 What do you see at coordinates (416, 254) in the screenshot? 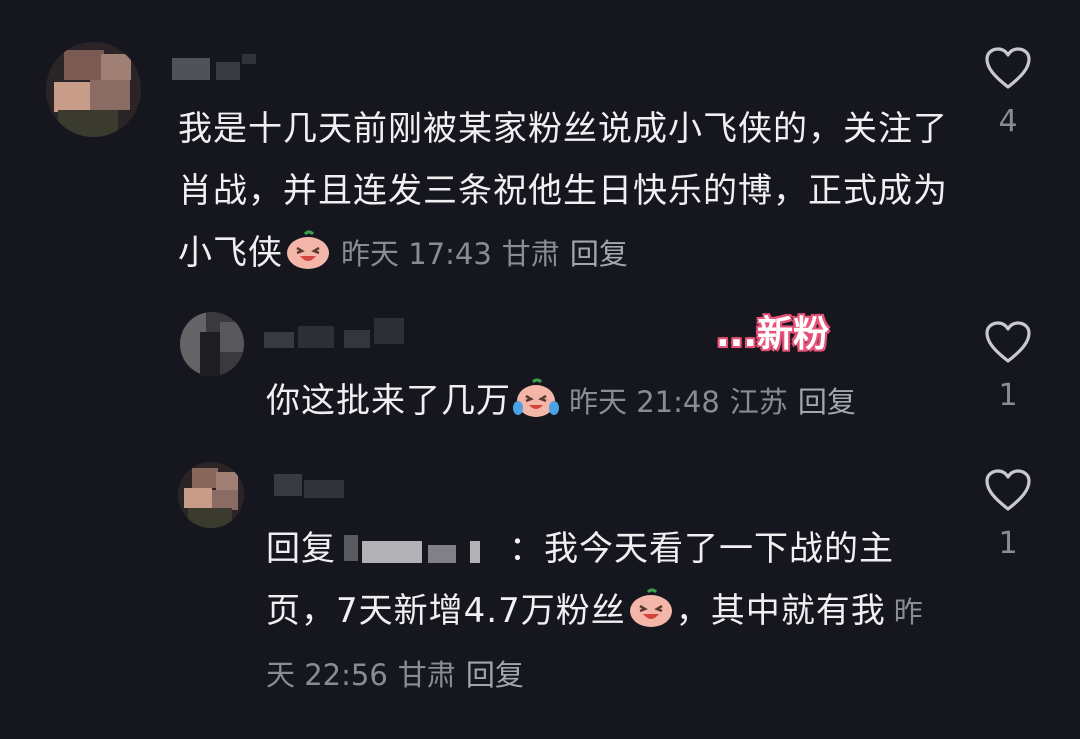
I see `comment-time: 昨天 17:43` at bounding box center [416, 254].